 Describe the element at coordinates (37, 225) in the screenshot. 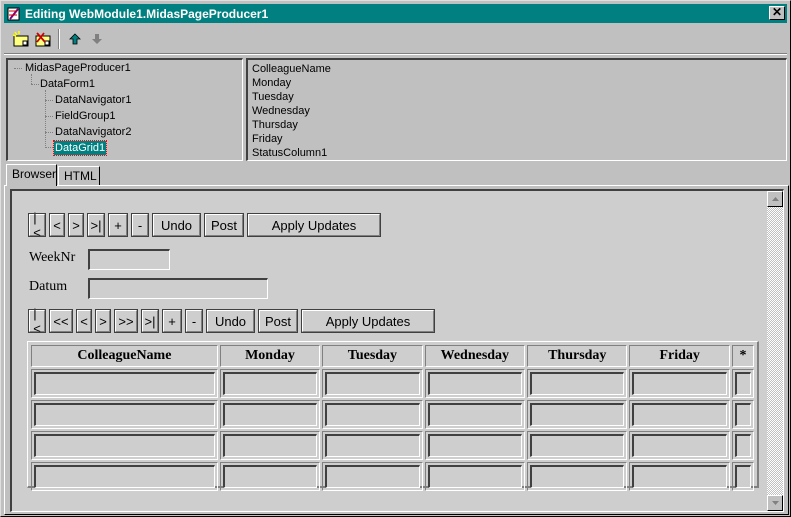

I see `nav1-first-button: |<` at that location.